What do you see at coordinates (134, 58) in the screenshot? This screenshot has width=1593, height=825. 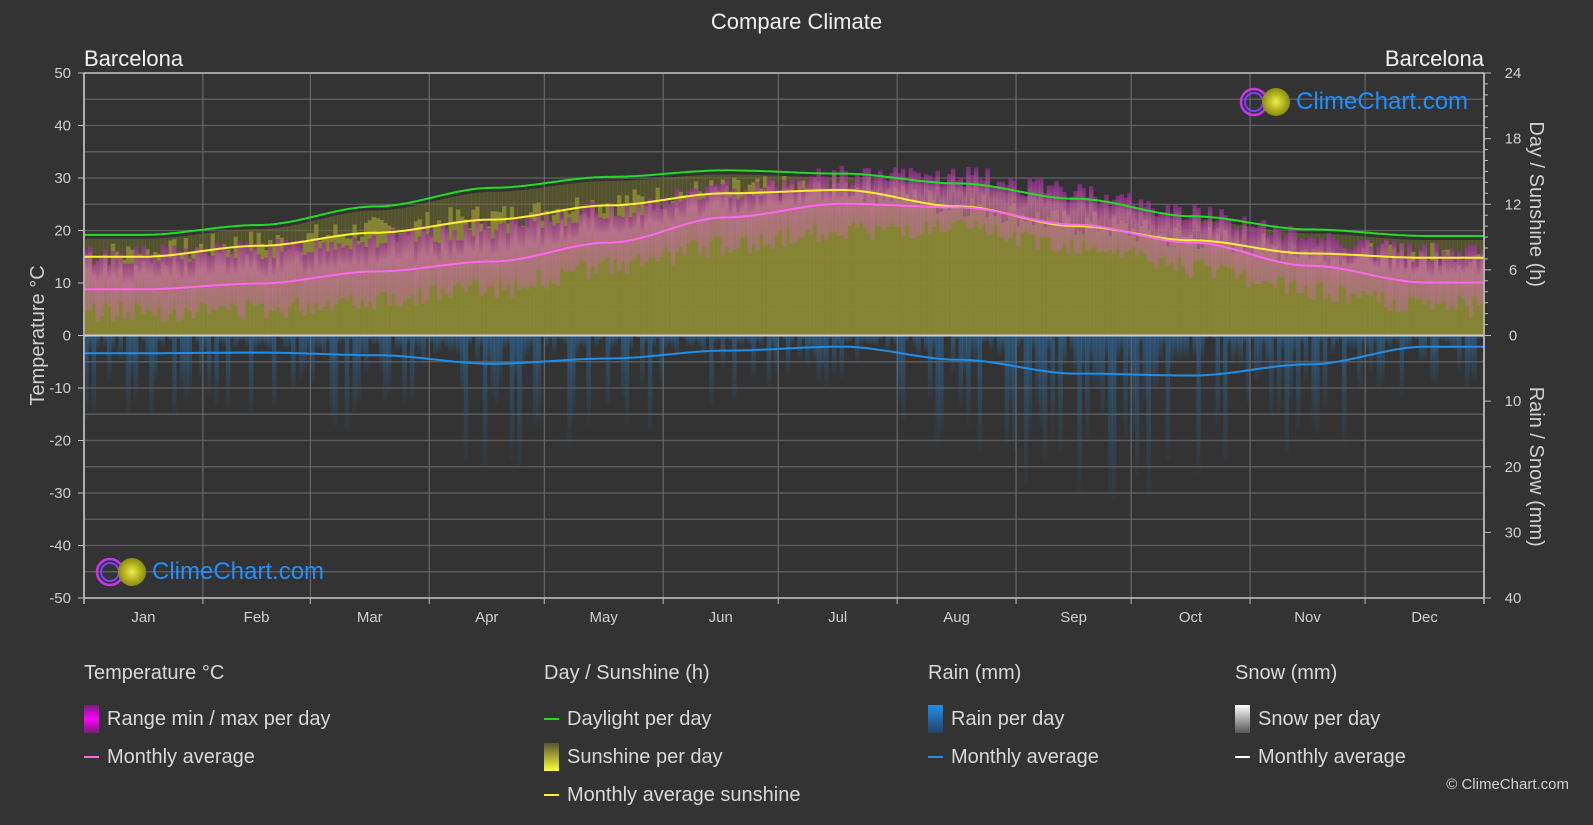 I see `city-label-left: Barcelona` at bounding box center [134, 58].